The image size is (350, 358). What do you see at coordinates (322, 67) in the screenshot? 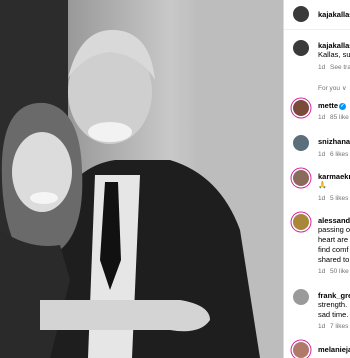
I see `caption-time: 1d` at bounding box center [322, 67].